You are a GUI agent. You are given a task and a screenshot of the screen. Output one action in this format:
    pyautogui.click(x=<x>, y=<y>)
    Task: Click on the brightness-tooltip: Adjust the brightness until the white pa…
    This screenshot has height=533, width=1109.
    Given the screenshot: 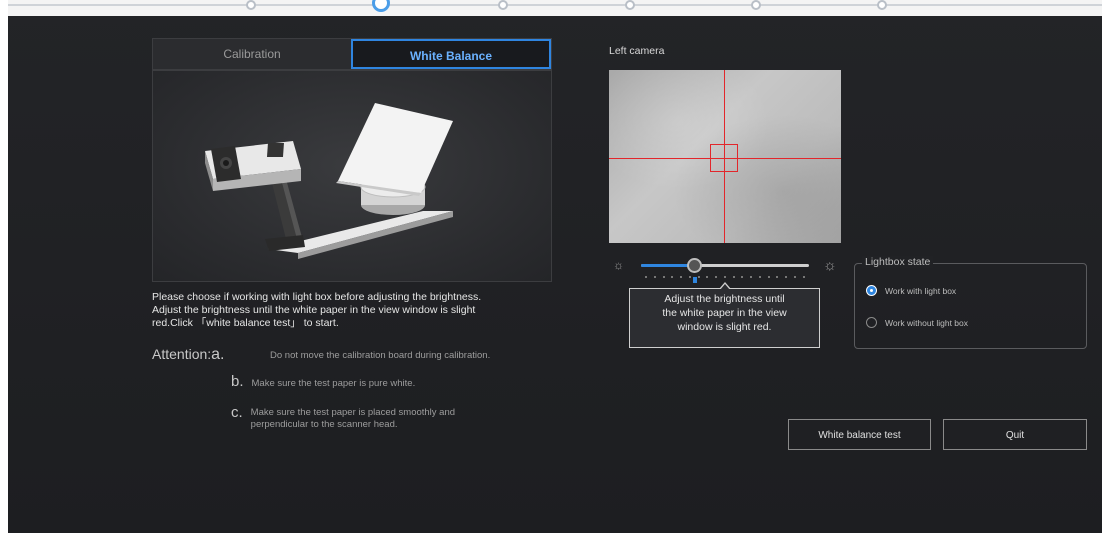 What is the action you would take?
    pyautogui.click(x=724, y=315)
    